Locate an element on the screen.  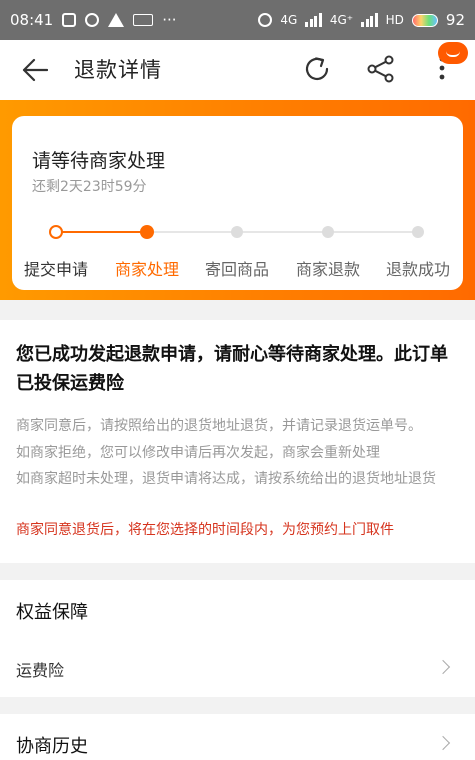
hd-label: HD is located at coordinates (394, 20).